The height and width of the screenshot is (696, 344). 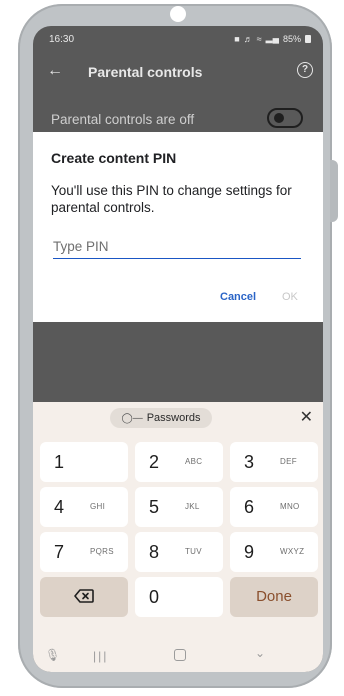 I want to click on key-5: 5 JKL, so click(x=179, y=507).